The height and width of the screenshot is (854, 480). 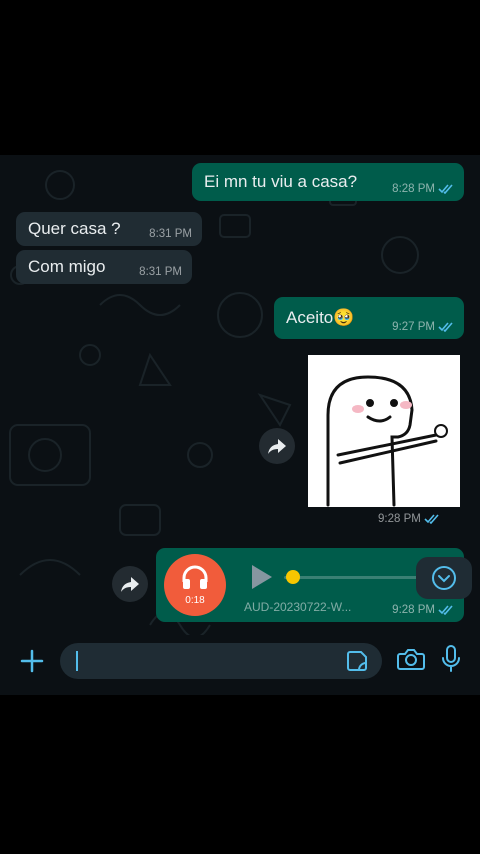 What do you see at coordinates (32, 661) in the screenshot?
I see `plus-icon` at bounding box center [32, 661].